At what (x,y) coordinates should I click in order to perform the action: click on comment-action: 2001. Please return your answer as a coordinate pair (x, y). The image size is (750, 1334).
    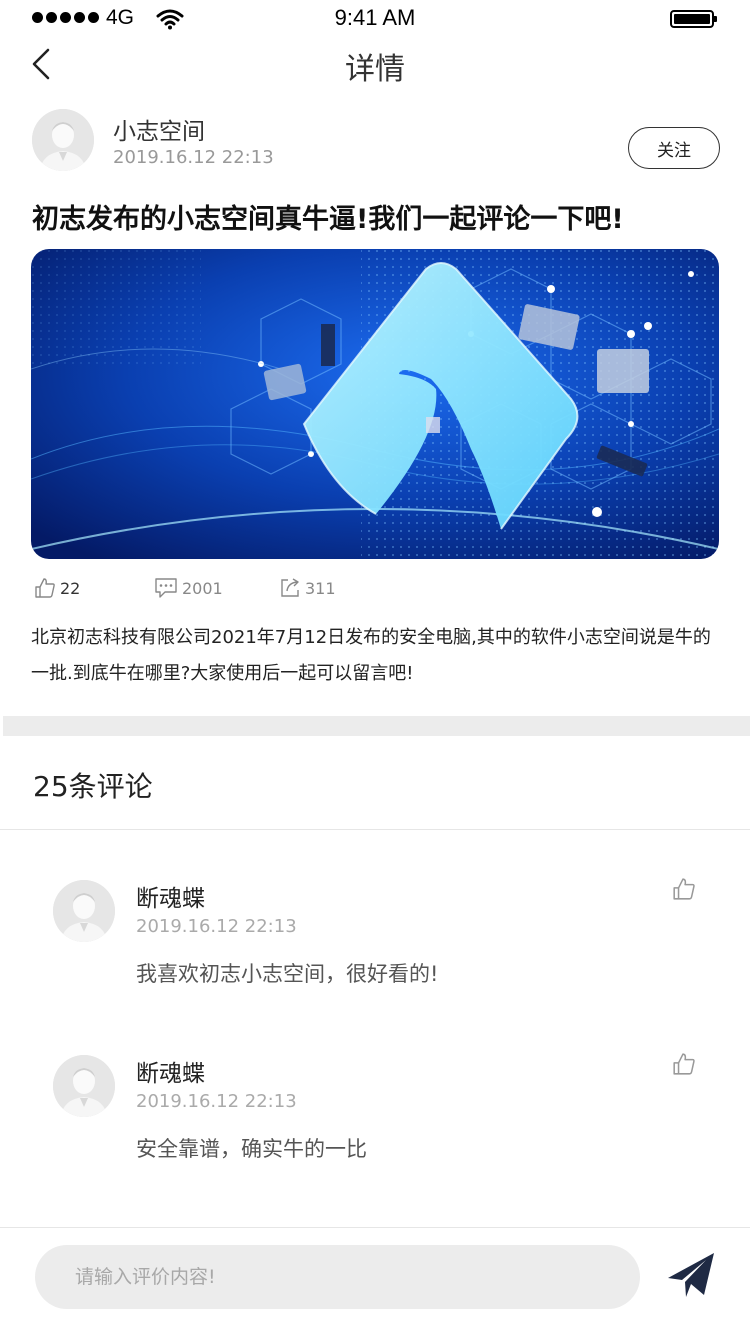
    Looking at the image, I should click on (188, 588).